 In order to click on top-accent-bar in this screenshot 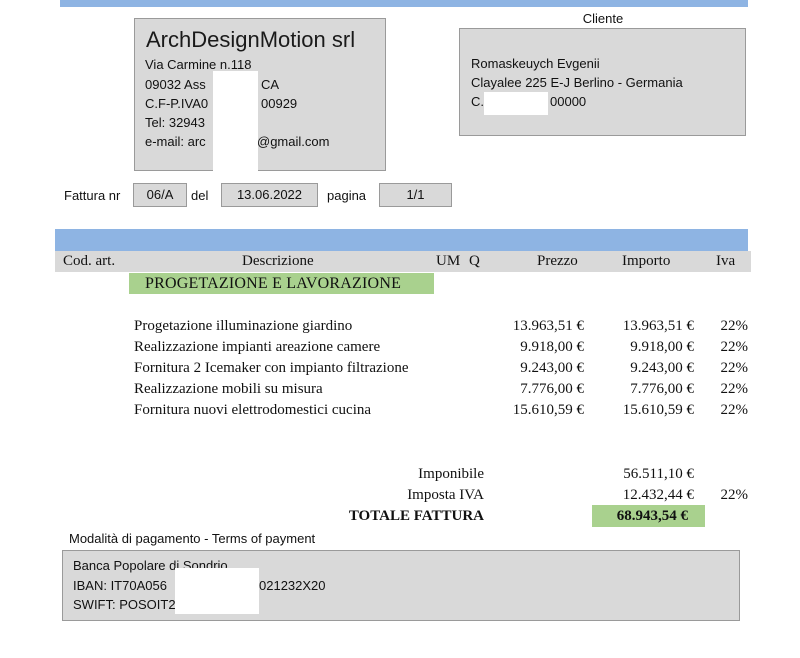, I will do `click(404, 3)`.